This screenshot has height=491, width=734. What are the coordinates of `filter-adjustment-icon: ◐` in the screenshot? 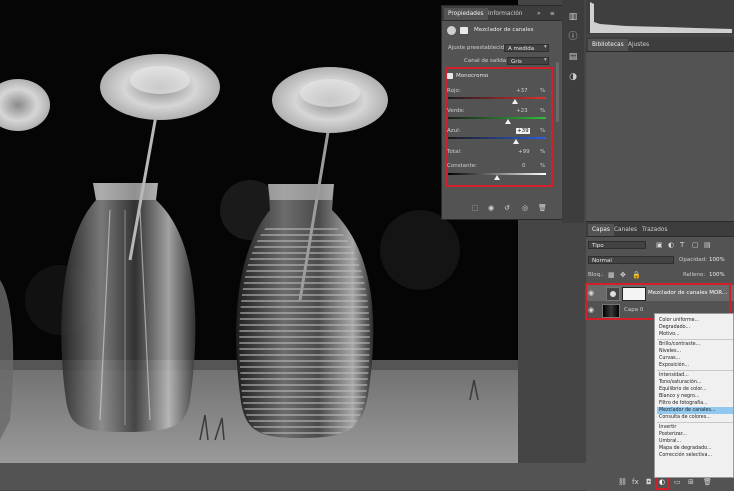 It's located at (671, 245).